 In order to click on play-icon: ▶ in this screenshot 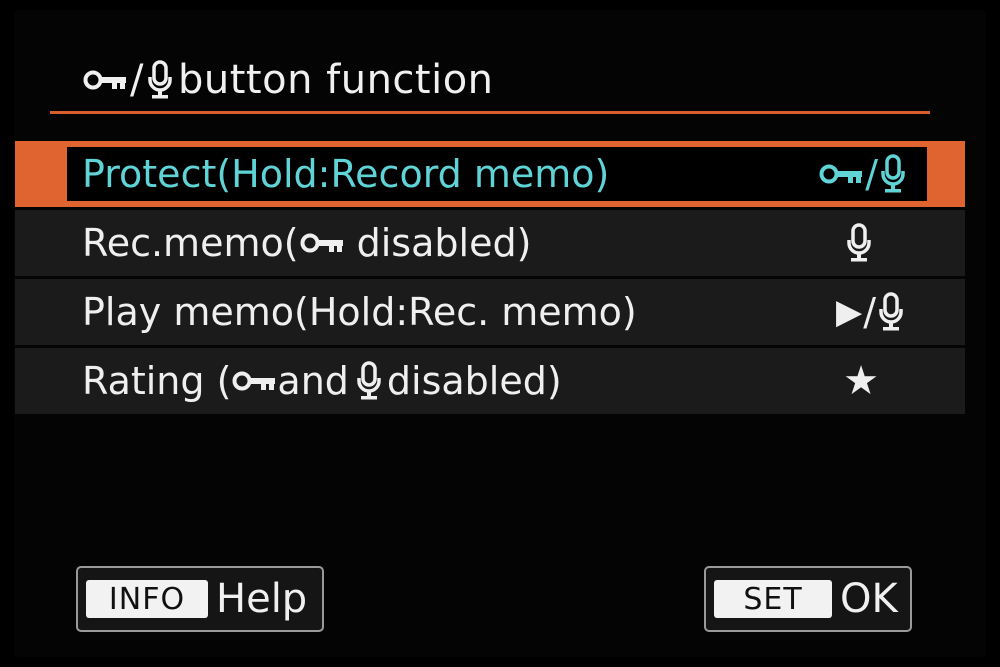, I will do `click(849, 312)`.